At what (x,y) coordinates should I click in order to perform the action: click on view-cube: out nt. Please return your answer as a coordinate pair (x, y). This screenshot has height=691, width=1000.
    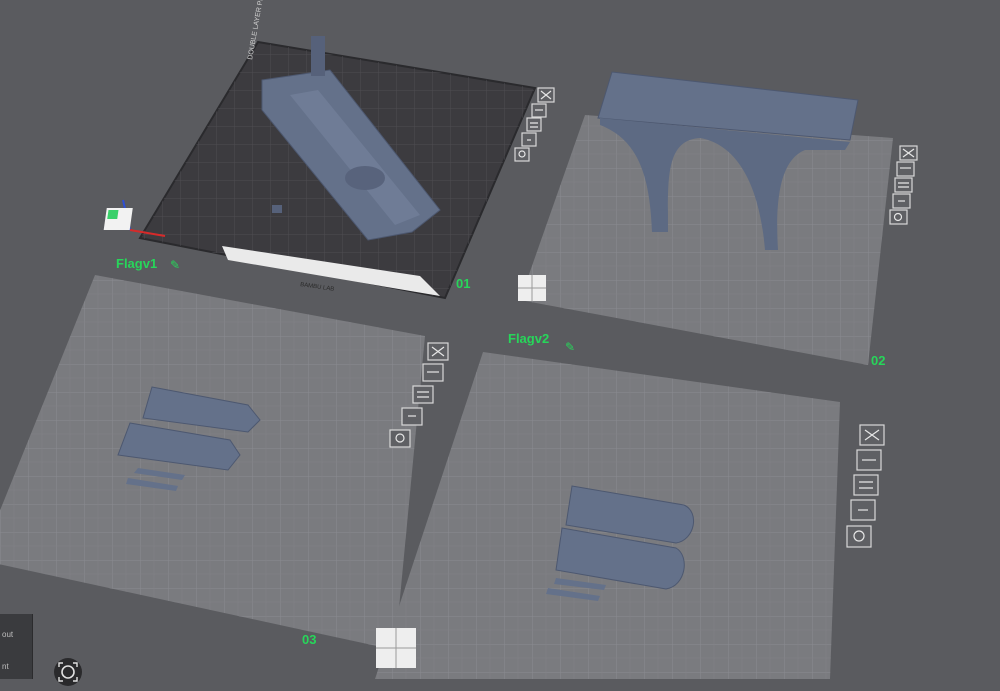
    Looking at the image, I should click on (16, 646).